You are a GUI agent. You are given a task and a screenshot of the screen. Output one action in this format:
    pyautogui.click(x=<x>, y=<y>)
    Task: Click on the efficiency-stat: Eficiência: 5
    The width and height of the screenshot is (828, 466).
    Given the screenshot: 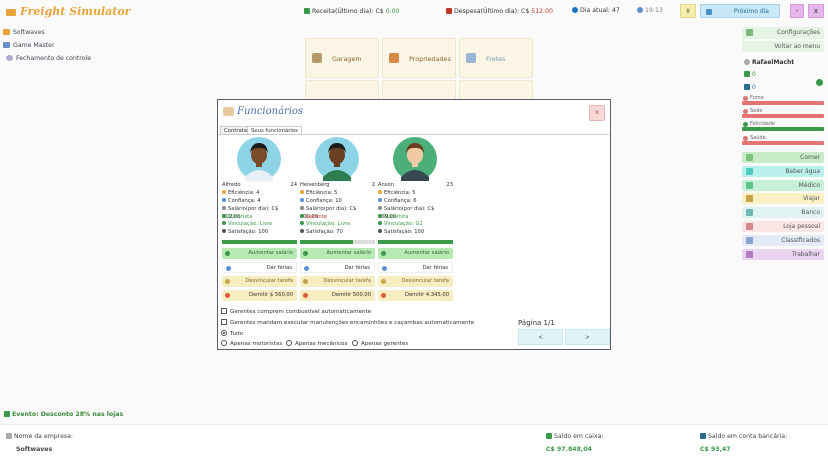 What is the action you would take?
    pyautogui.click(x=400, y=192)
    